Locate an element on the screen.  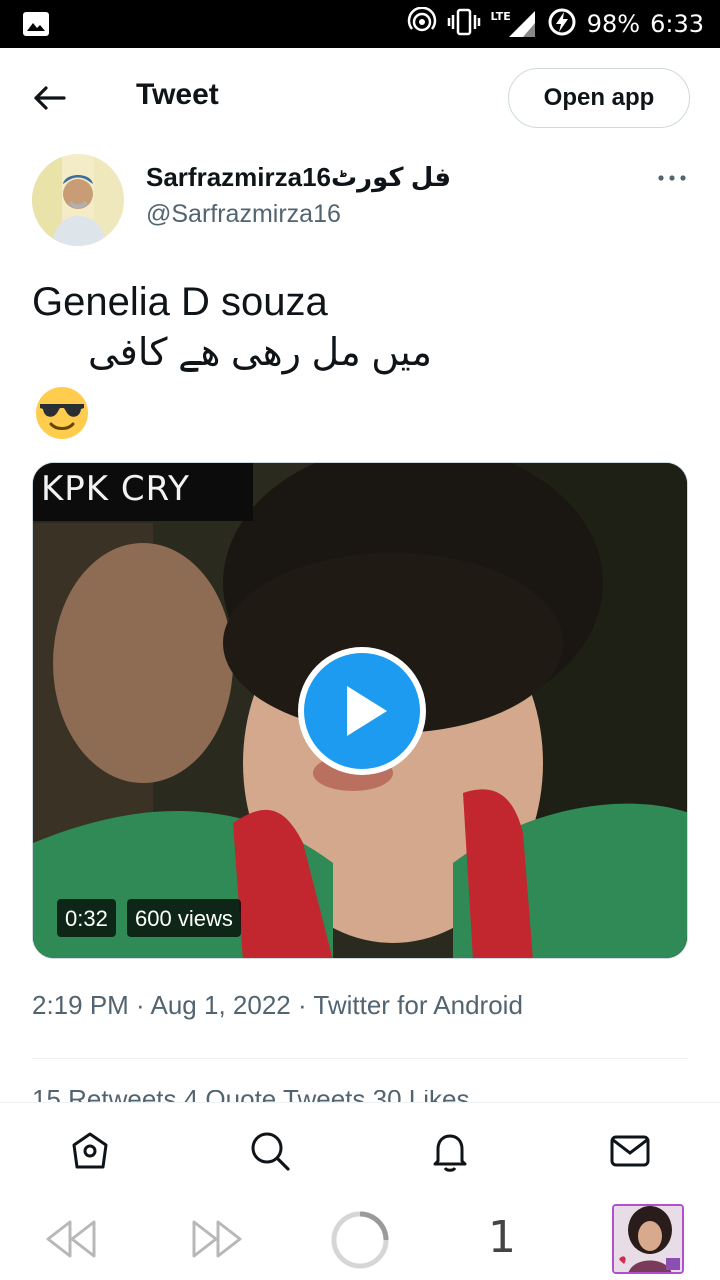
open-app-button: Open app is located at coordinates (599, 98).